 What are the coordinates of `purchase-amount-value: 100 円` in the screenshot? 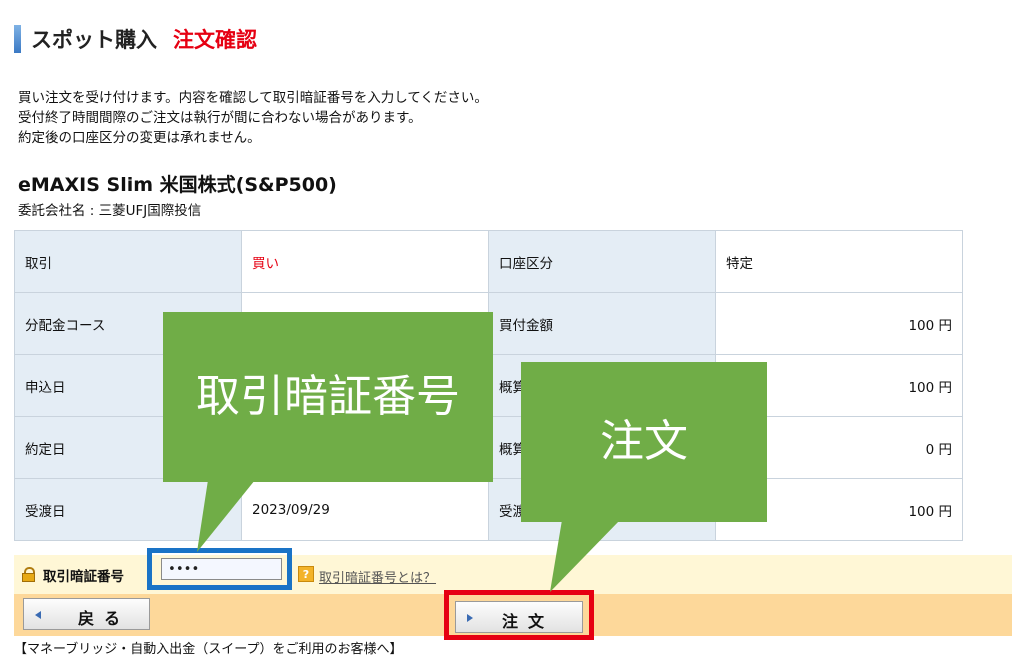 It's located at (839, 323).